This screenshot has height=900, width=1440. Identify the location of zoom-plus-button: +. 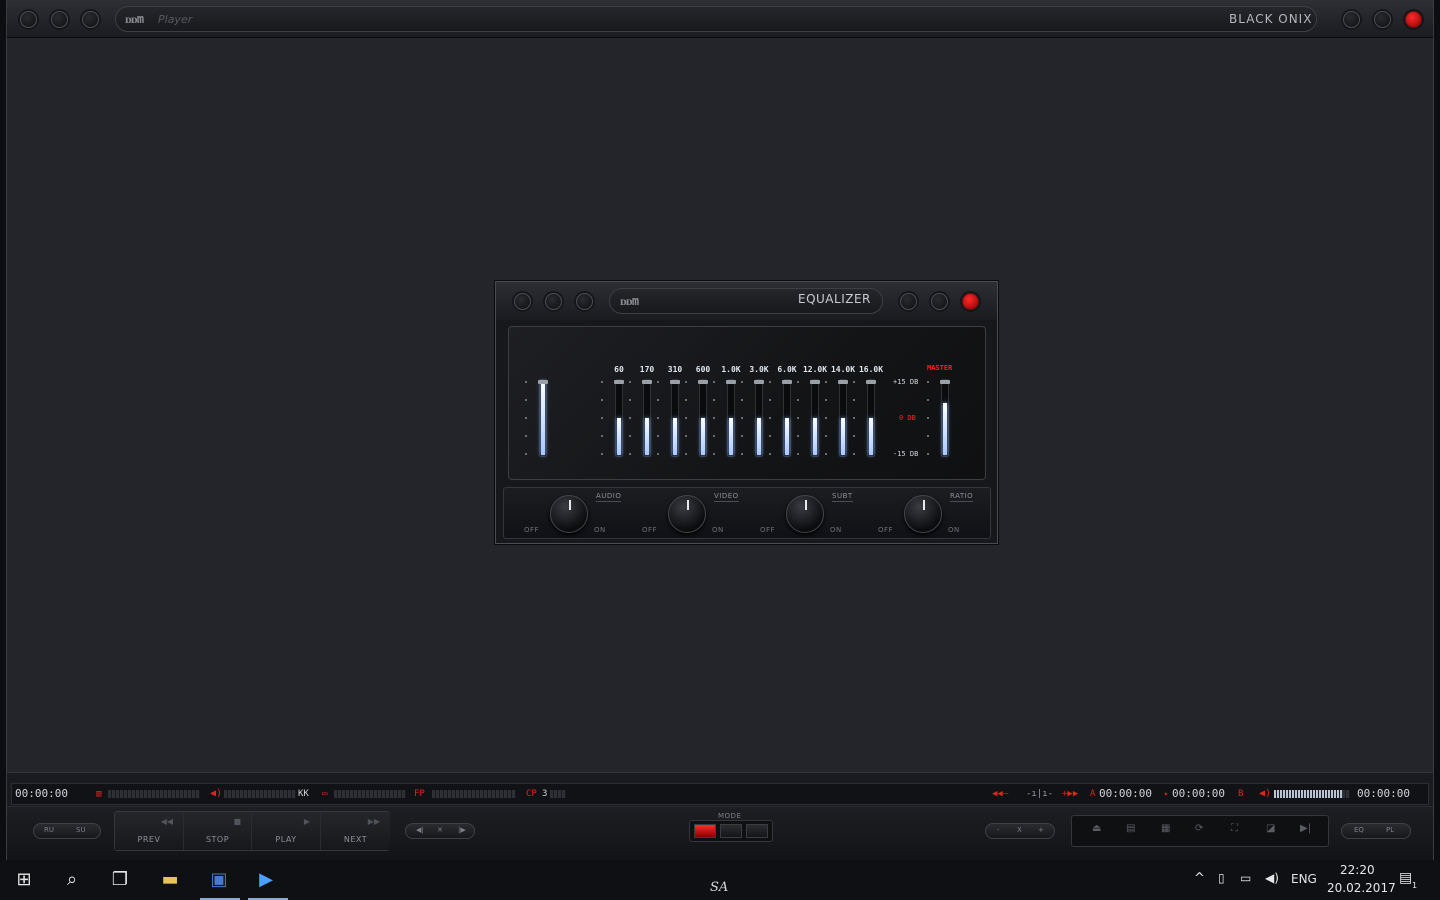
(1041, 830).